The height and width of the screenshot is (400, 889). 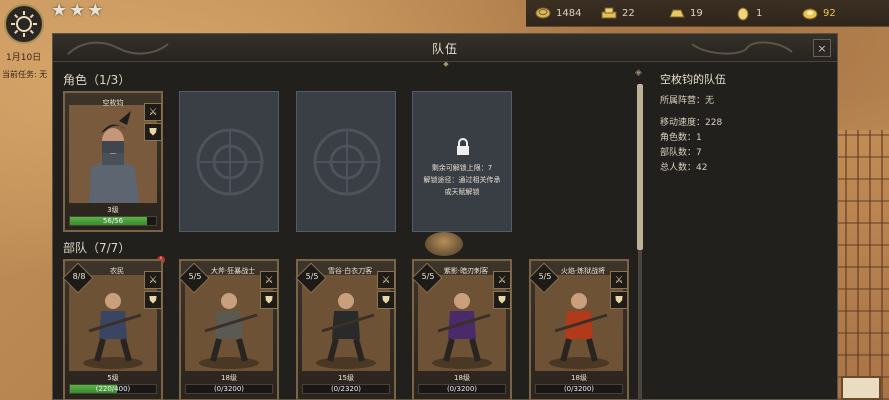 I want to click on team-faction: 所属阵营：无, so click(x=687, y=101).